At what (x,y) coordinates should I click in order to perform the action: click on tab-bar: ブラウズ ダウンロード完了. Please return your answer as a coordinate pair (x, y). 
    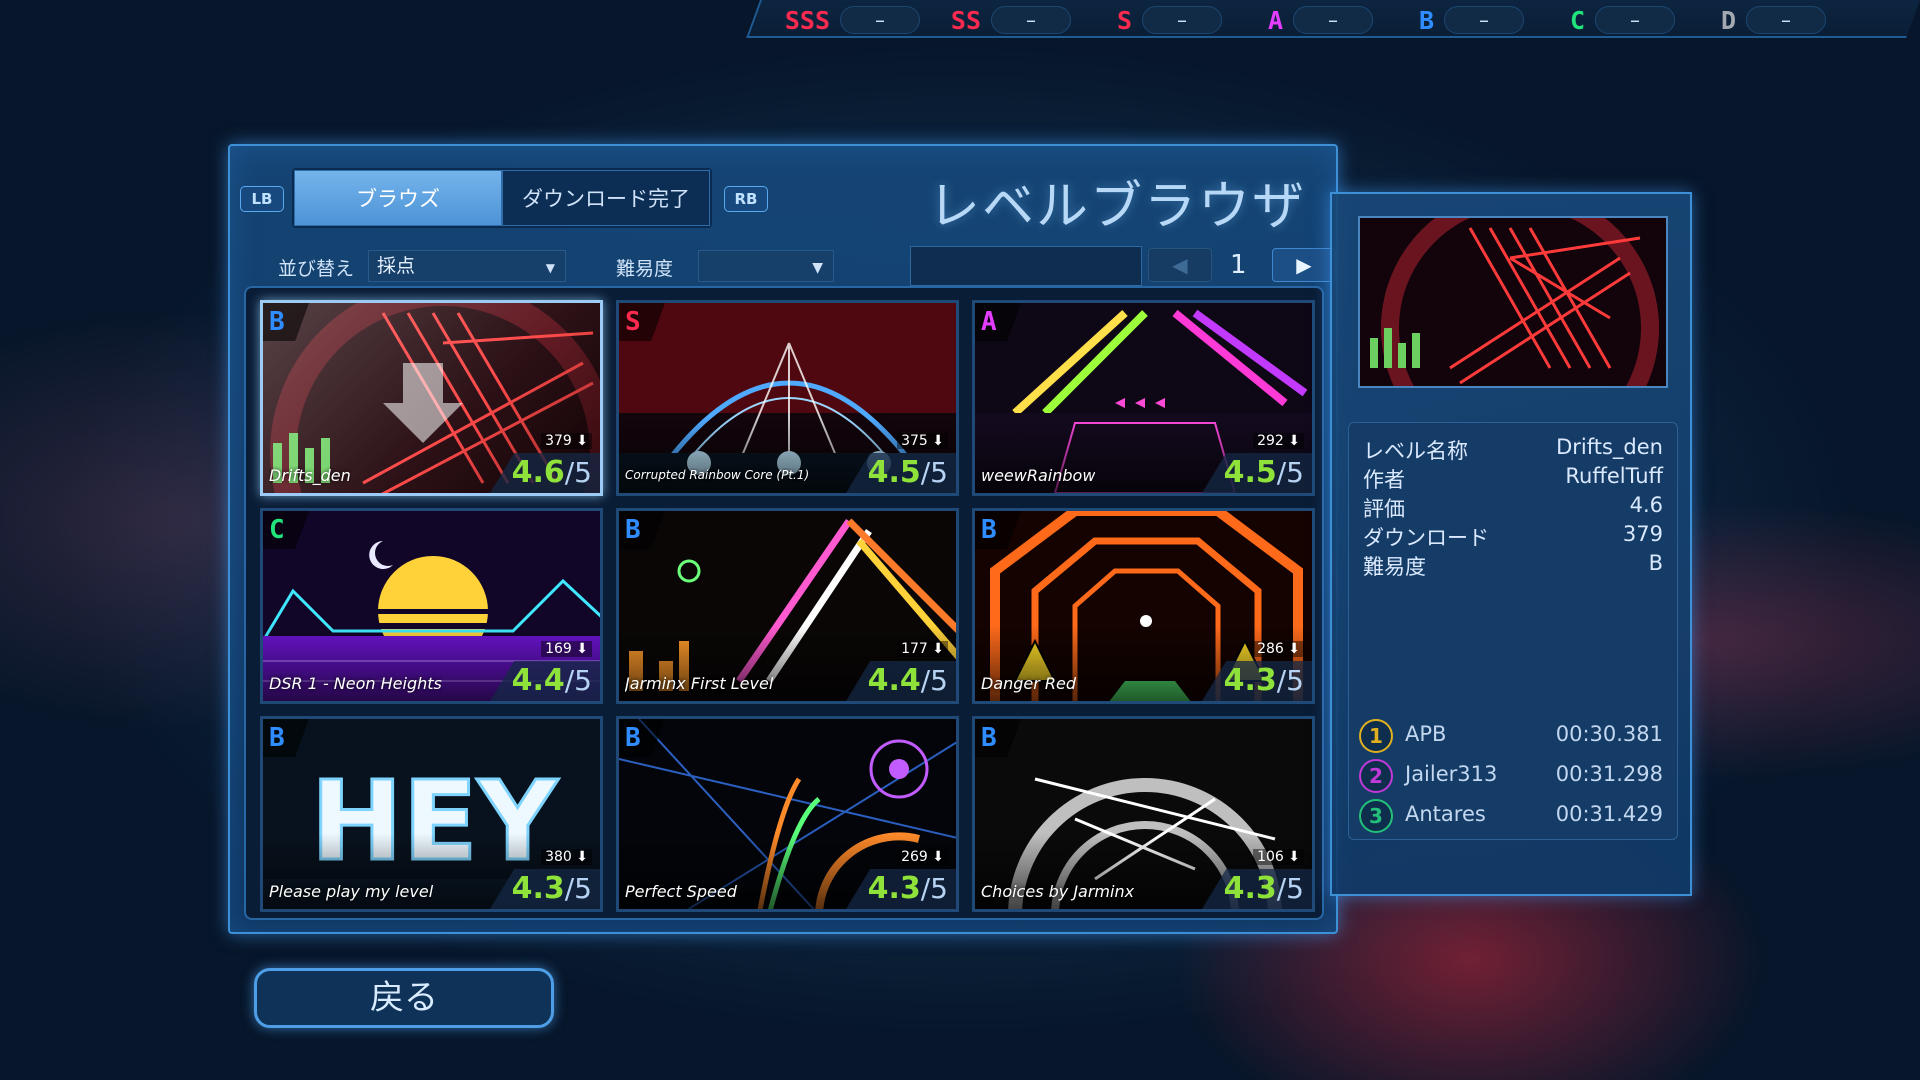
    Looking at the image, I should click on (502, 198).